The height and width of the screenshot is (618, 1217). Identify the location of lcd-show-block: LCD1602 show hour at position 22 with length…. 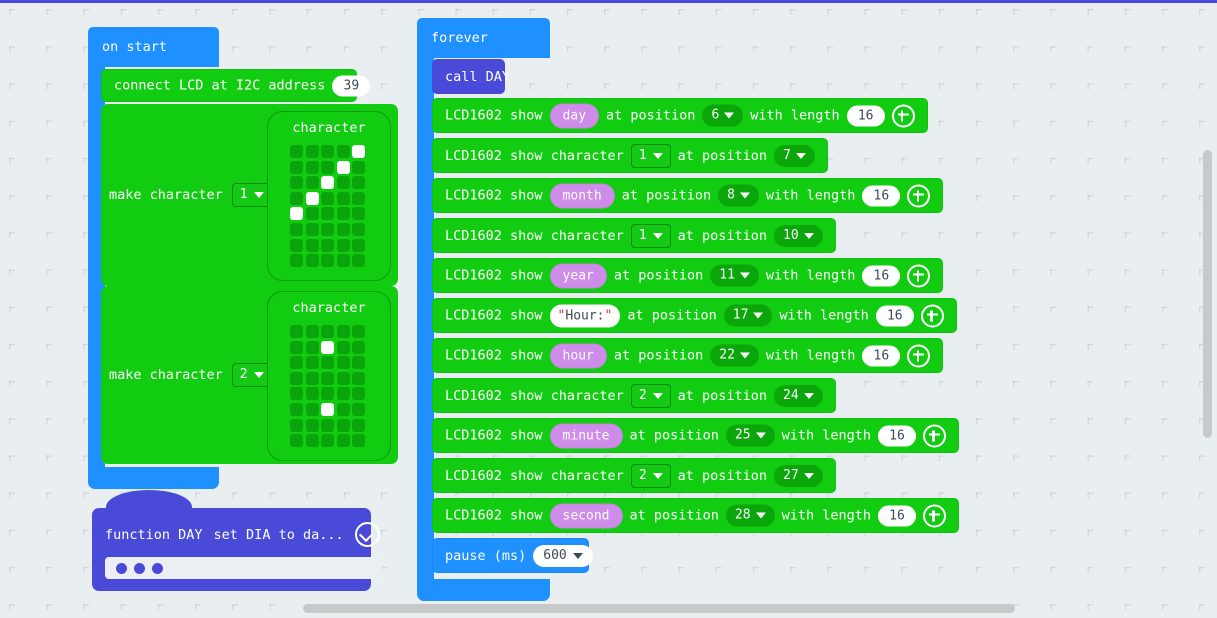
(687, 355).